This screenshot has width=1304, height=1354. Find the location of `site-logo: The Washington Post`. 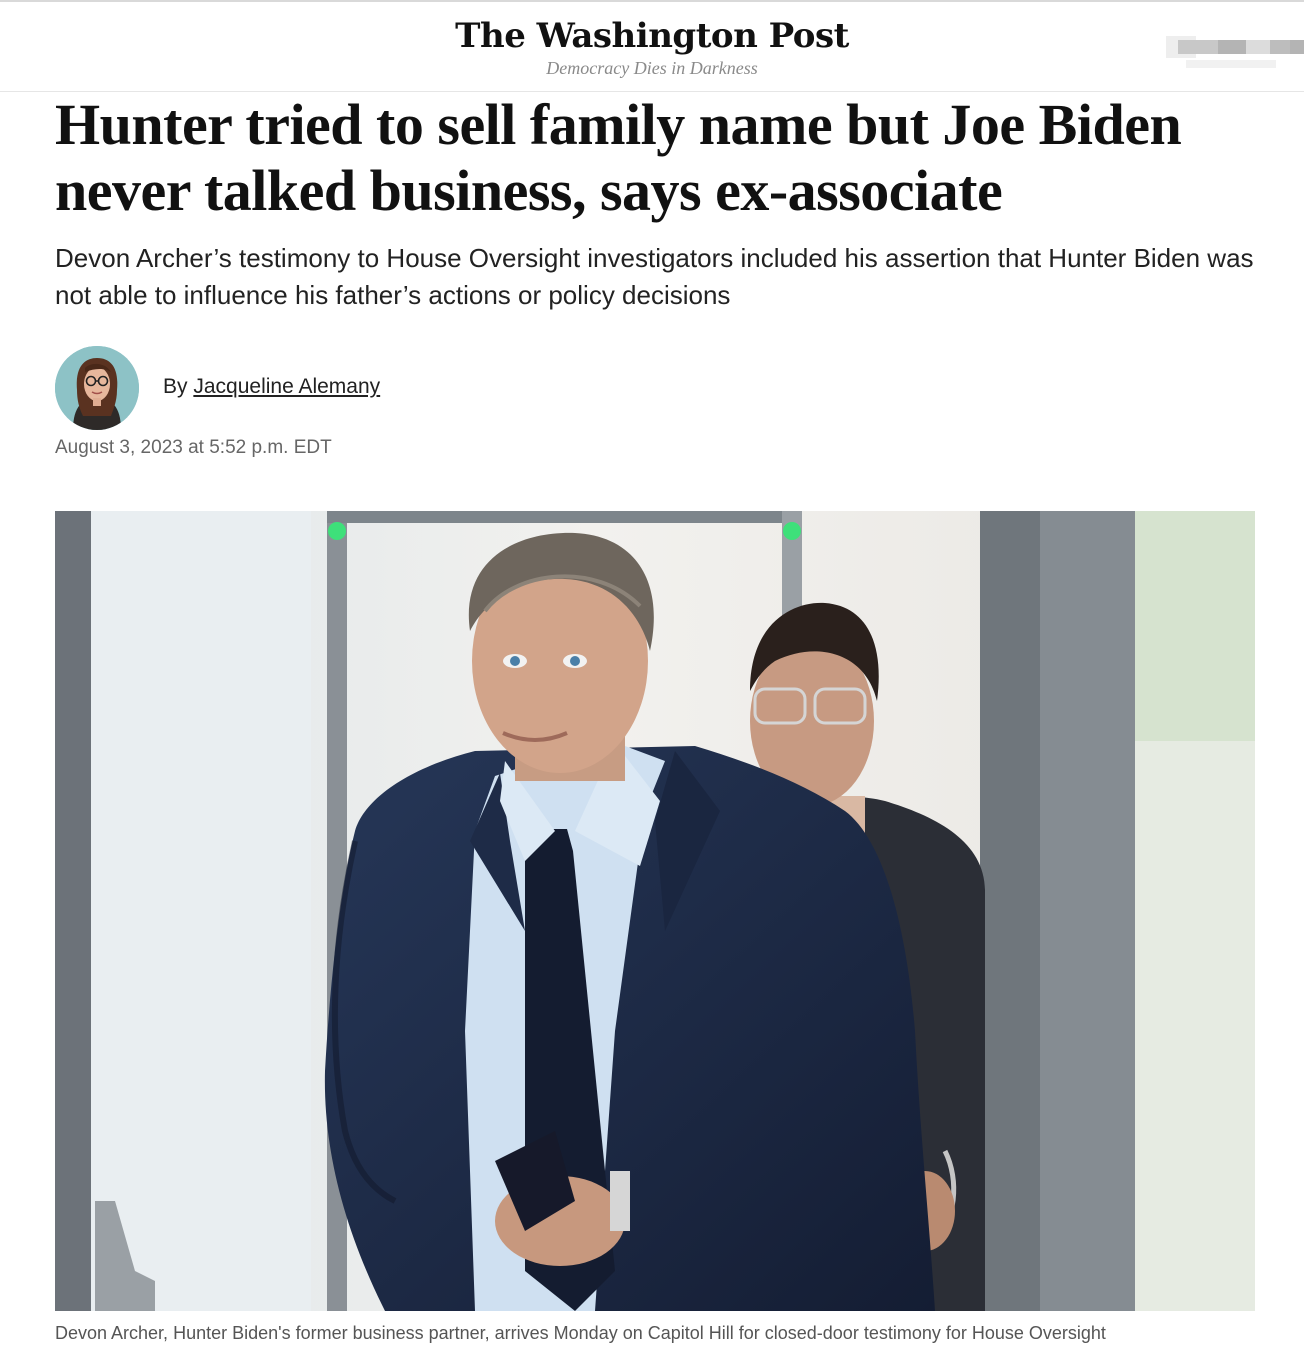

site-logo: The Washington Post is located at coordinates (652, 36).